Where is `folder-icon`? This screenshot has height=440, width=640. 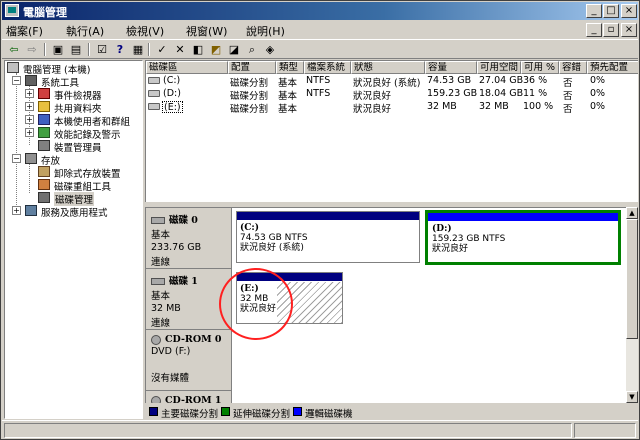 folder-icon is located at coordinates (44, 106).